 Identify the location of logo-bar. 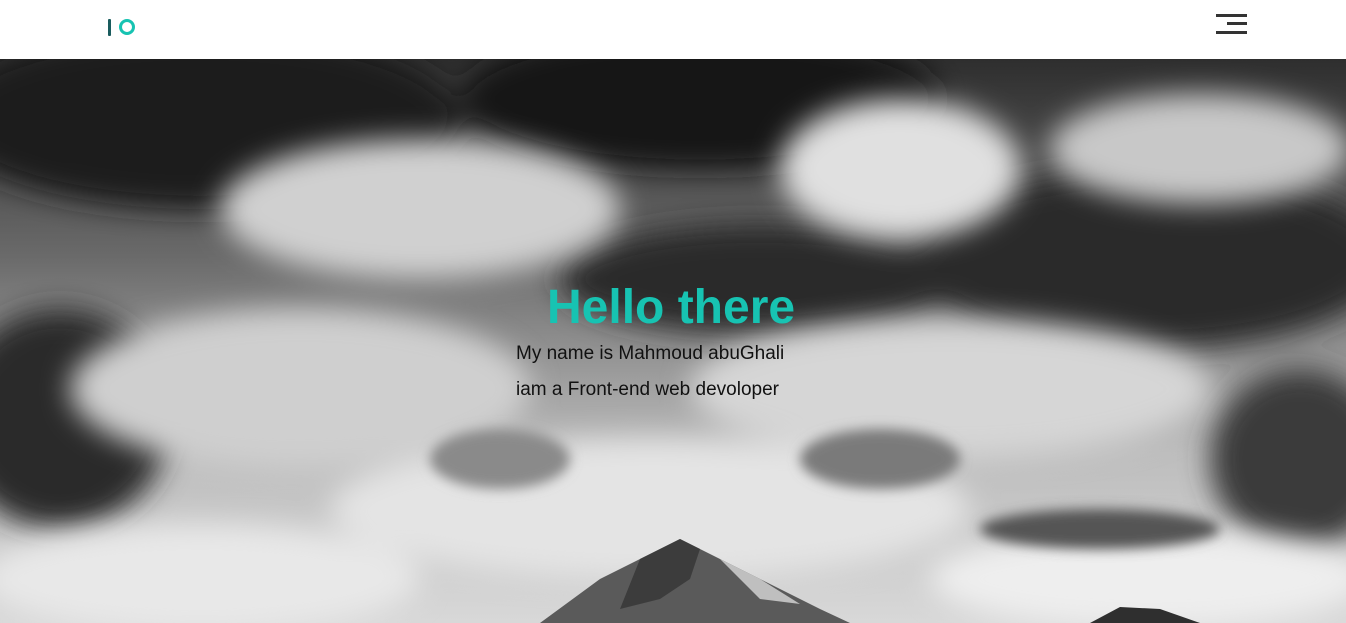
(109, 27).